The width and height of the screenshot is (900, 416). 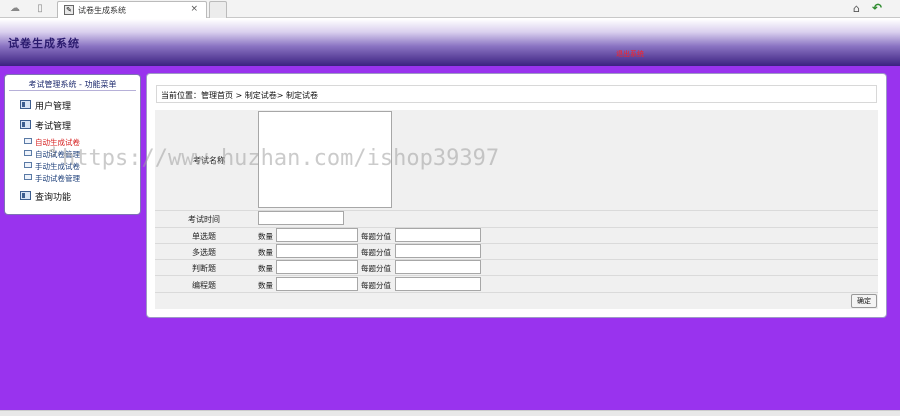 I want to click on exam-name-textarea, so click(x=325, y=159).